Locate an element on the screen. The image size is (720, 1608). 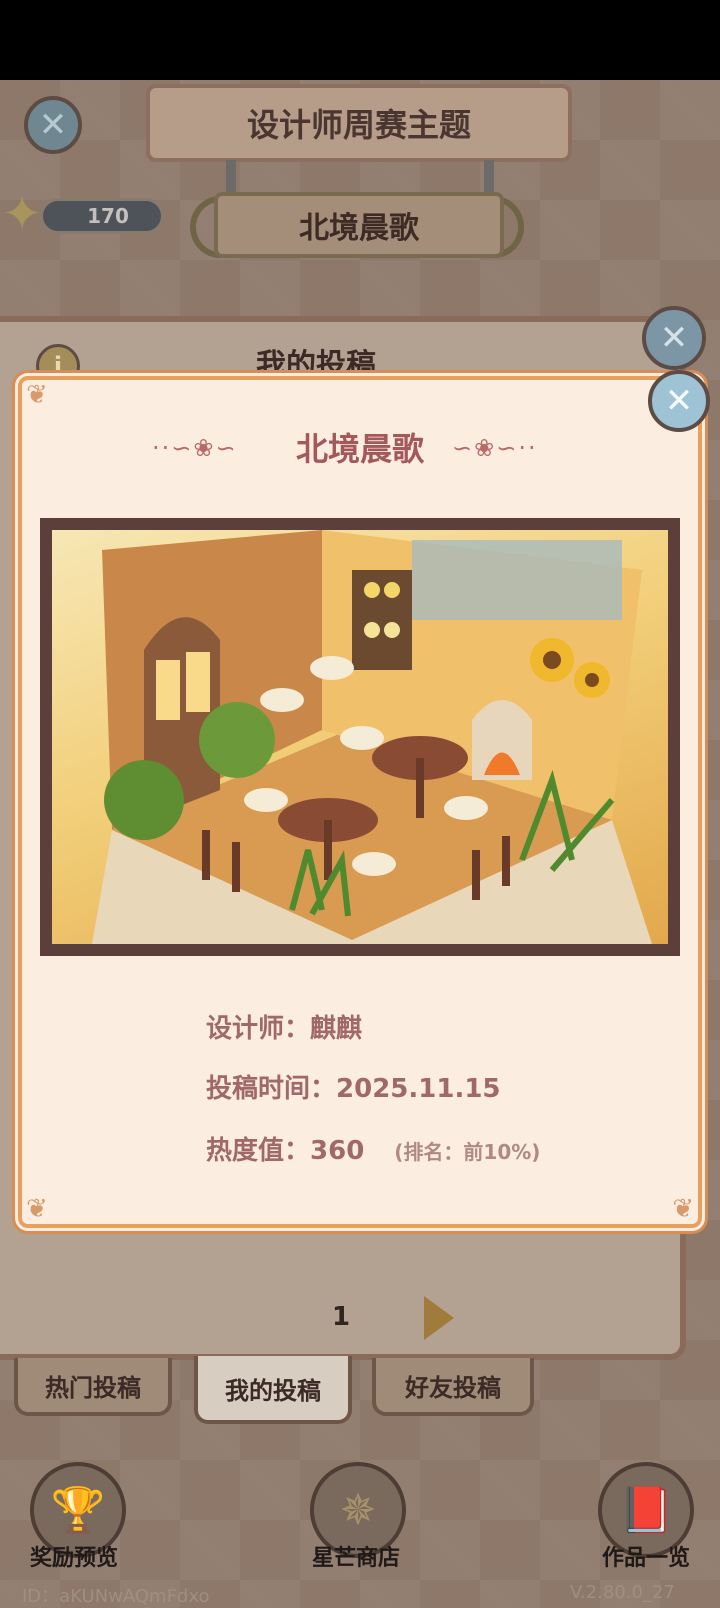
tab-my-submissions: 我的投稿 is located at coordinates (273, 1390).